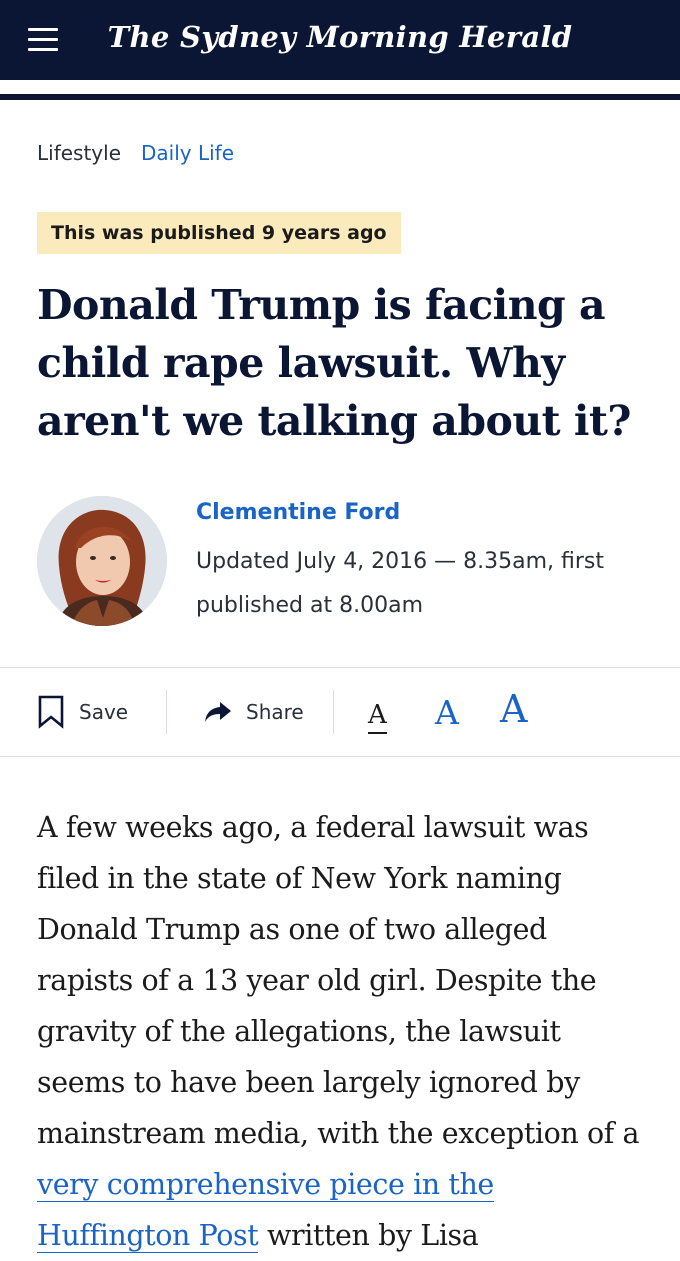  What do you see at coordinates (400, 561) in the screenshot?
I see `dateline-updated: Updated July 4, 2016 — 8.35am, first` at bounding box center [400, 561].